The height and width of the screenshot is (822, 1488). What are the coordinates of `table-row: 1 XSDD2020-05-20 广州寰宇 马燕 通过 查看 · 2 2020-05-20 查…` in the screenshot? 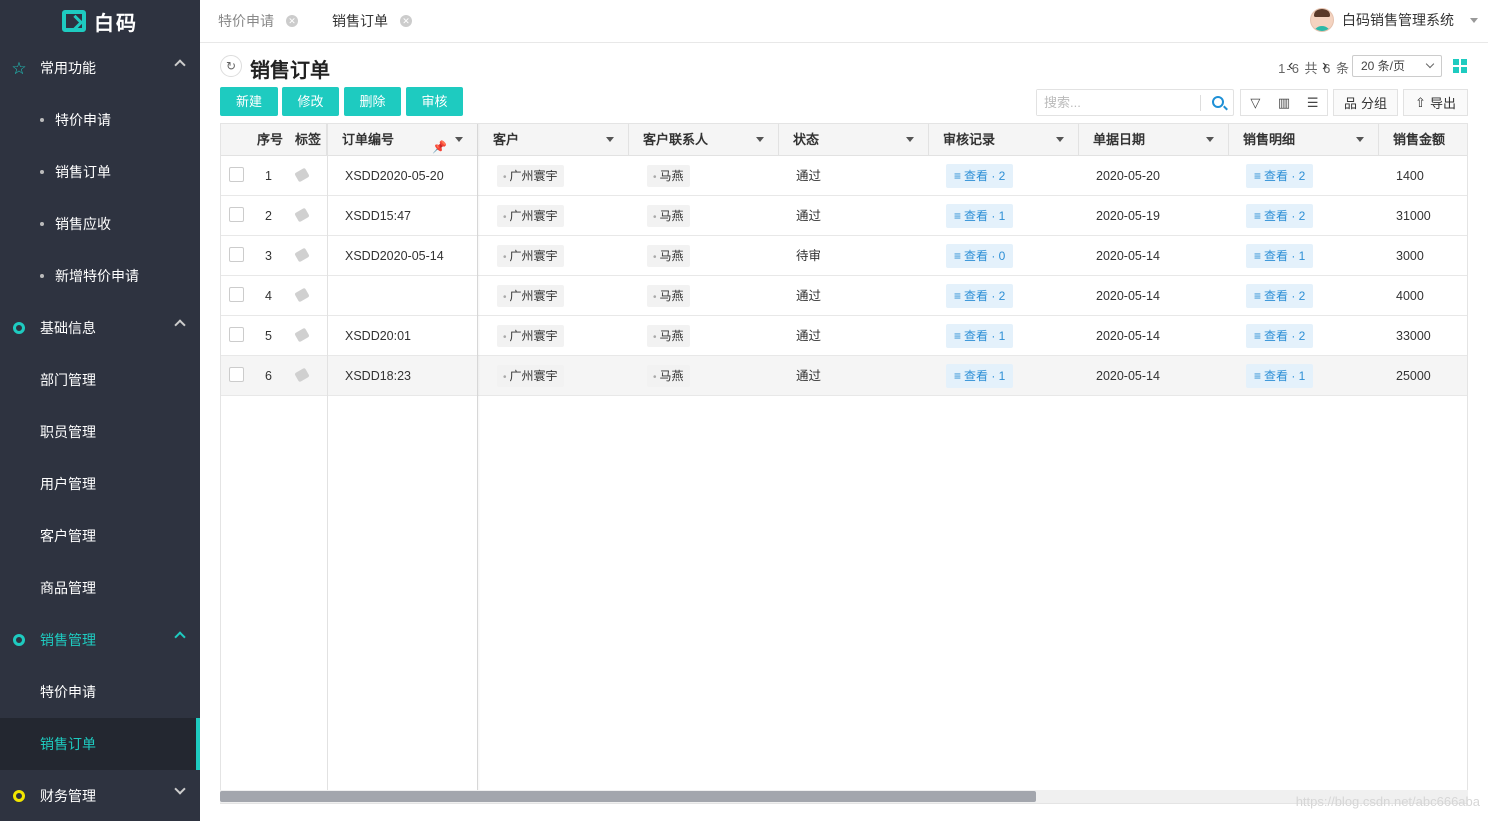 It's located at (844, 176).